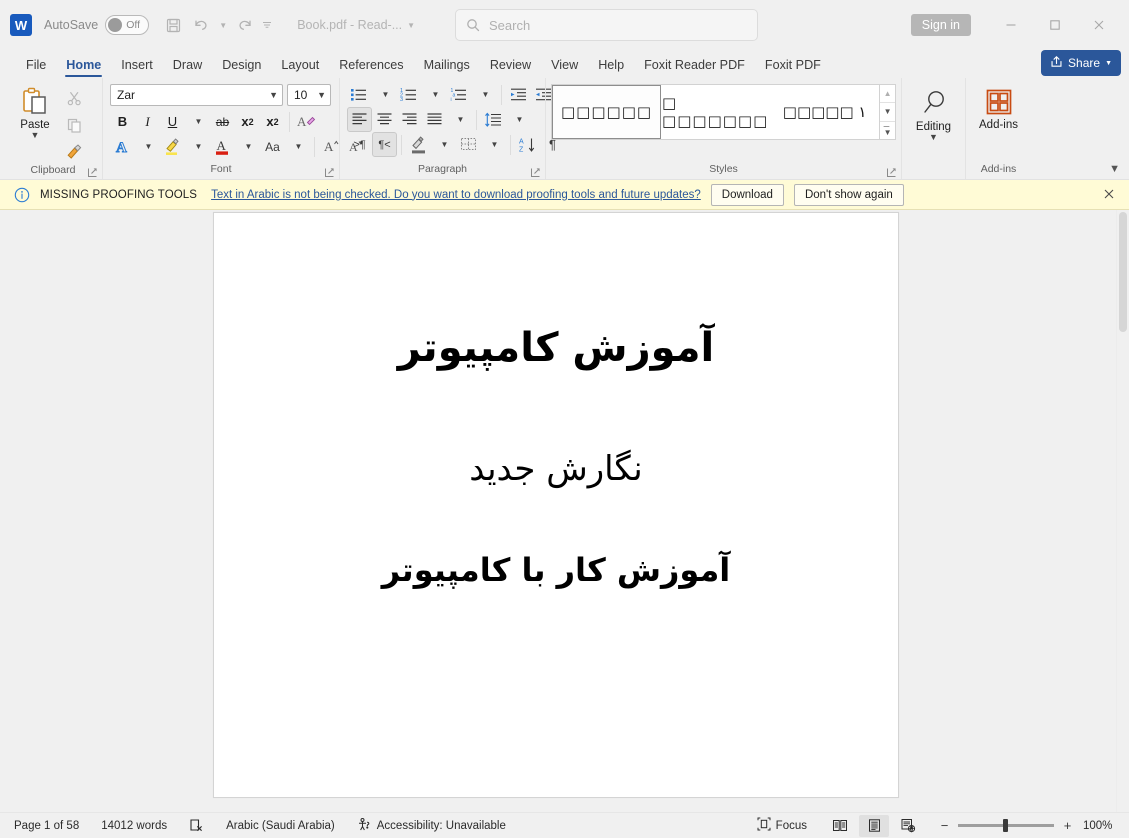  What do you see at coordinates (940, 25) in the screenshot?
I see `sign-in-button: Sign in` at bounding box center [940, 25].